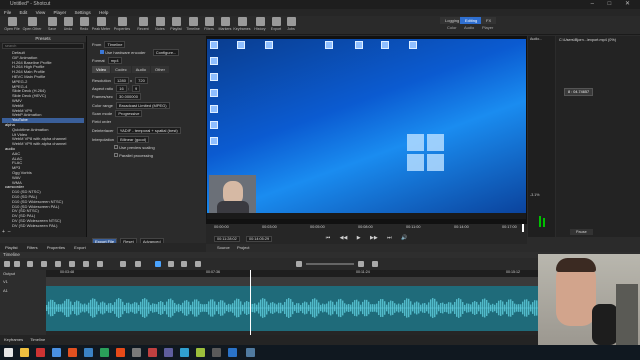 The width and height of the screenshot is (640, 360). Describe the element at coordinates (299, 264) in the screenshot. I see `zoom-out-icon` at that location.